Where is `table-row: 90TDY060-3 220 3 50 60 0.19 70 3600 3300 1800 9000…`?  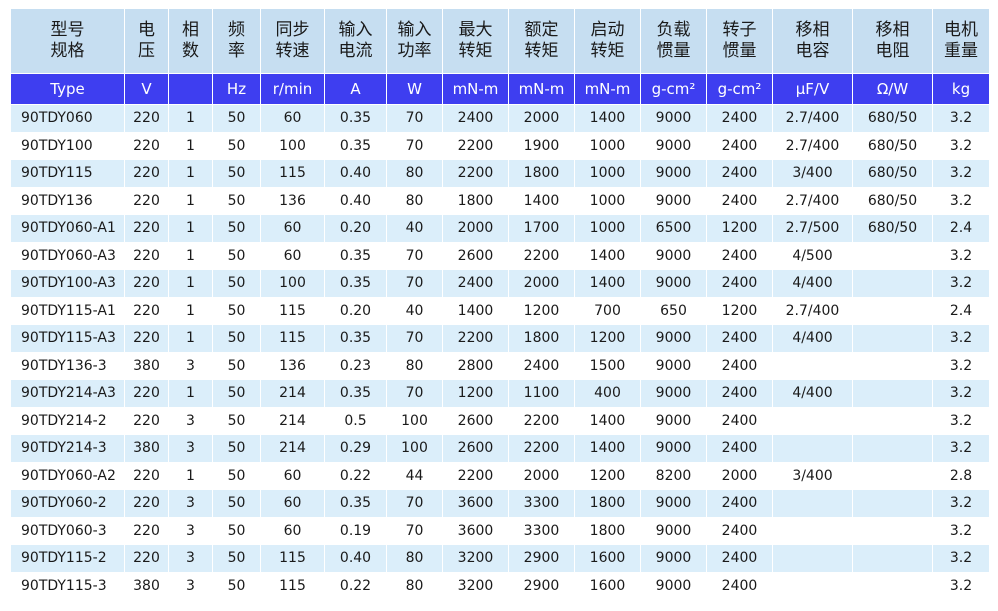
table-row: 90TDY060-3 220 3 50 60 0.19 70 3600 3300 1800 9000… is located at coordinates (500, 530).